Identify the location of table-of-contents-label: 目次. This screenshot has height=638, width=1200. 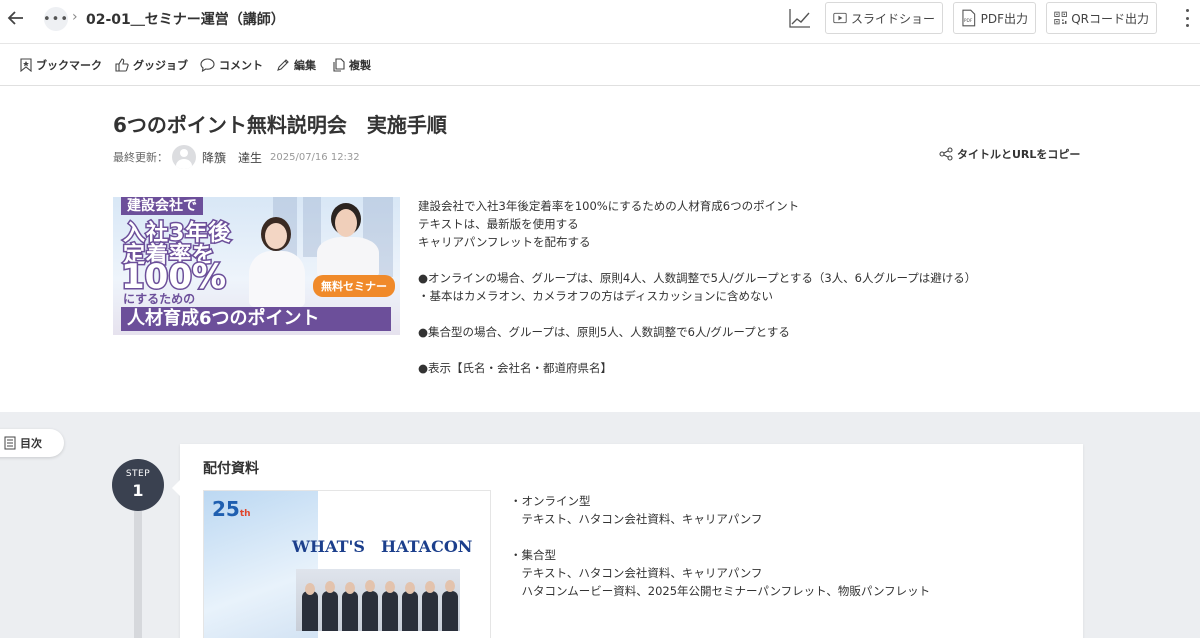
(31, 443).